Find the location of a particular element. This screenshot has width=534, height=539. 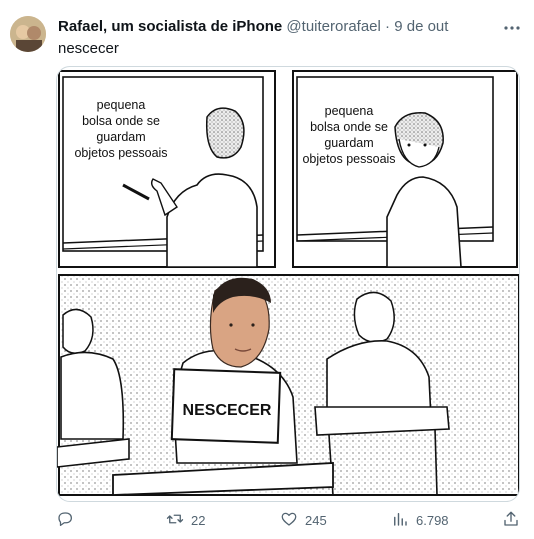

panel-2-text-line: objetos pessoais is located at coordinates (348, 159).